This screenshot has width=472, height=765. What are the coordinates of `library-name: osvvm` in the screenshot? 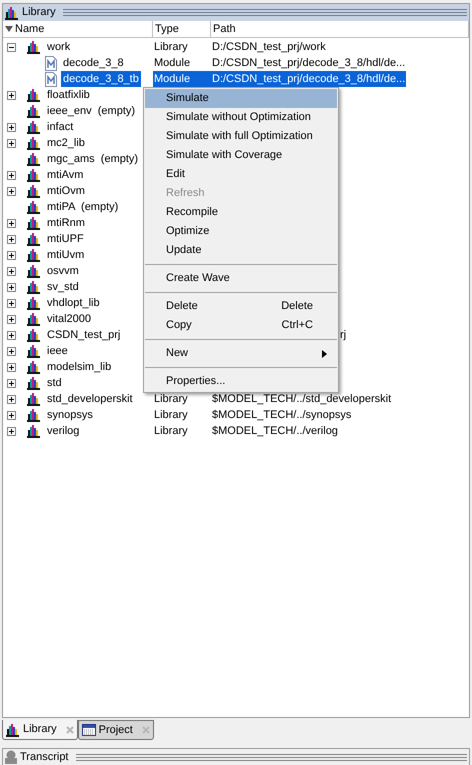 It's located at (63, 271).